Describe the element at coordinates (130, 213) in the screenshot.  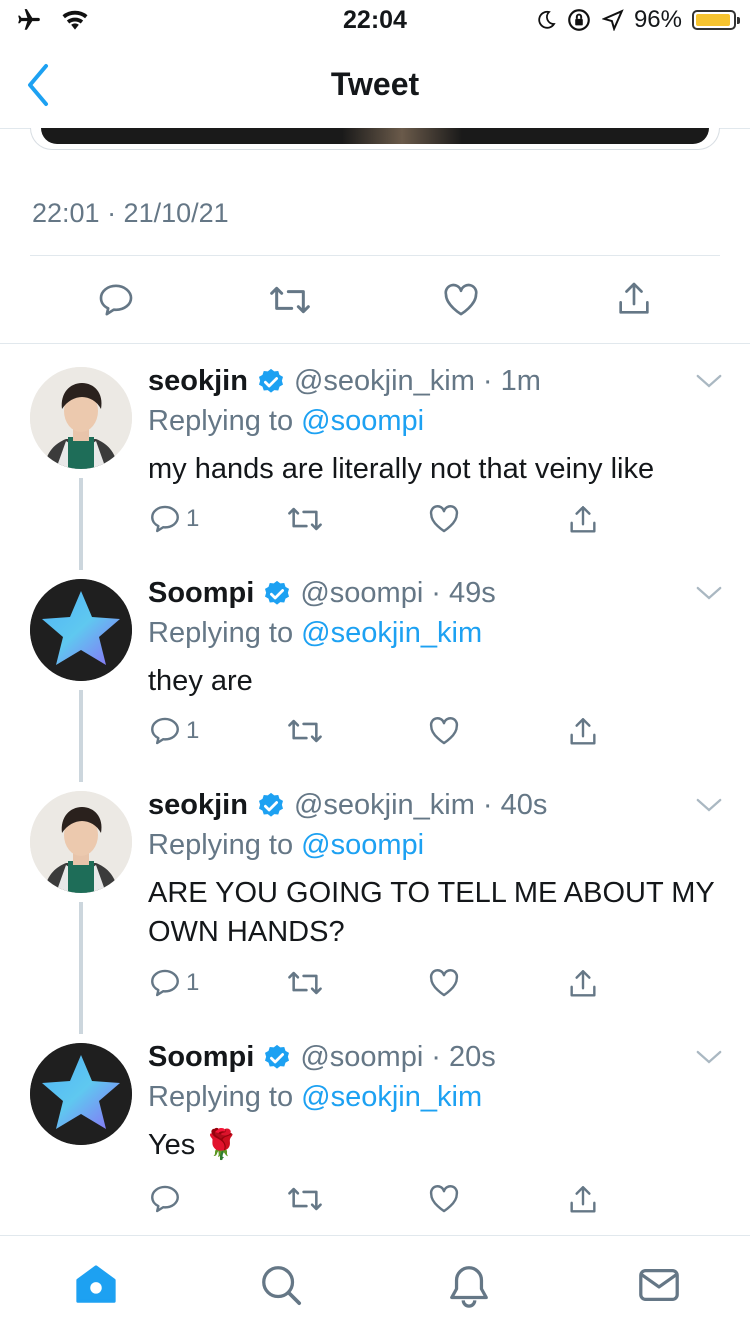
I see `tweet-timestamp: 22:01 · 21/10/21` at that location.